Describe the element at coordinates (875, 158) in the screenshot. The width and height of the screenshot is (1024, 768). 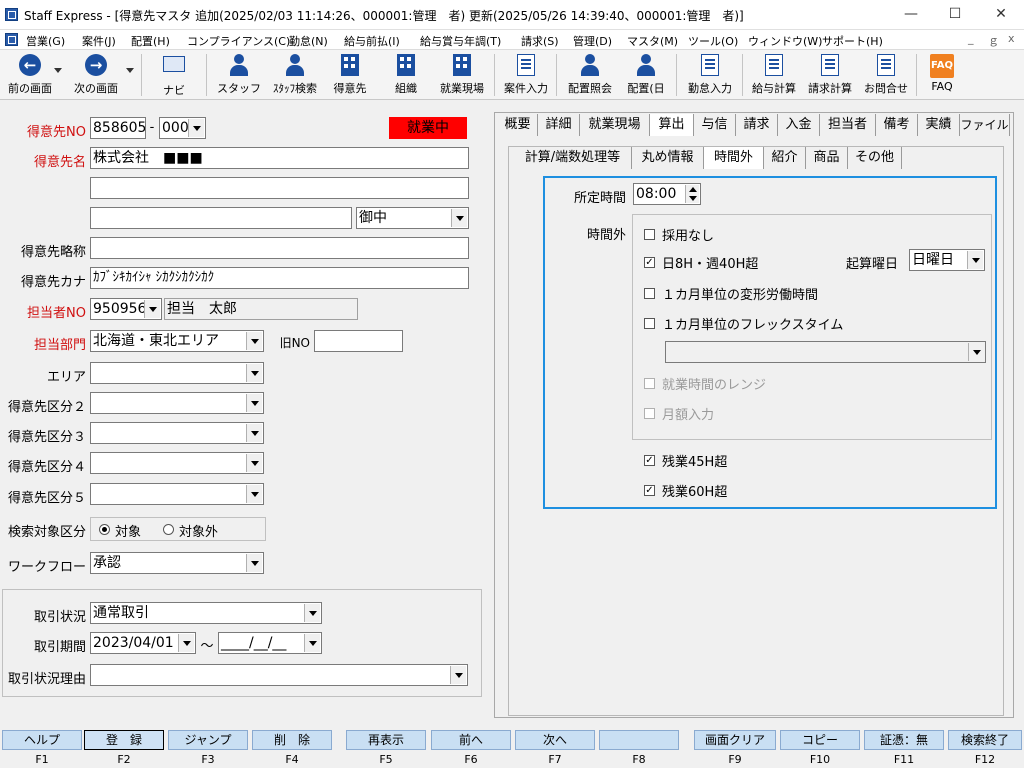
I see `tab-other: その他` at that location.